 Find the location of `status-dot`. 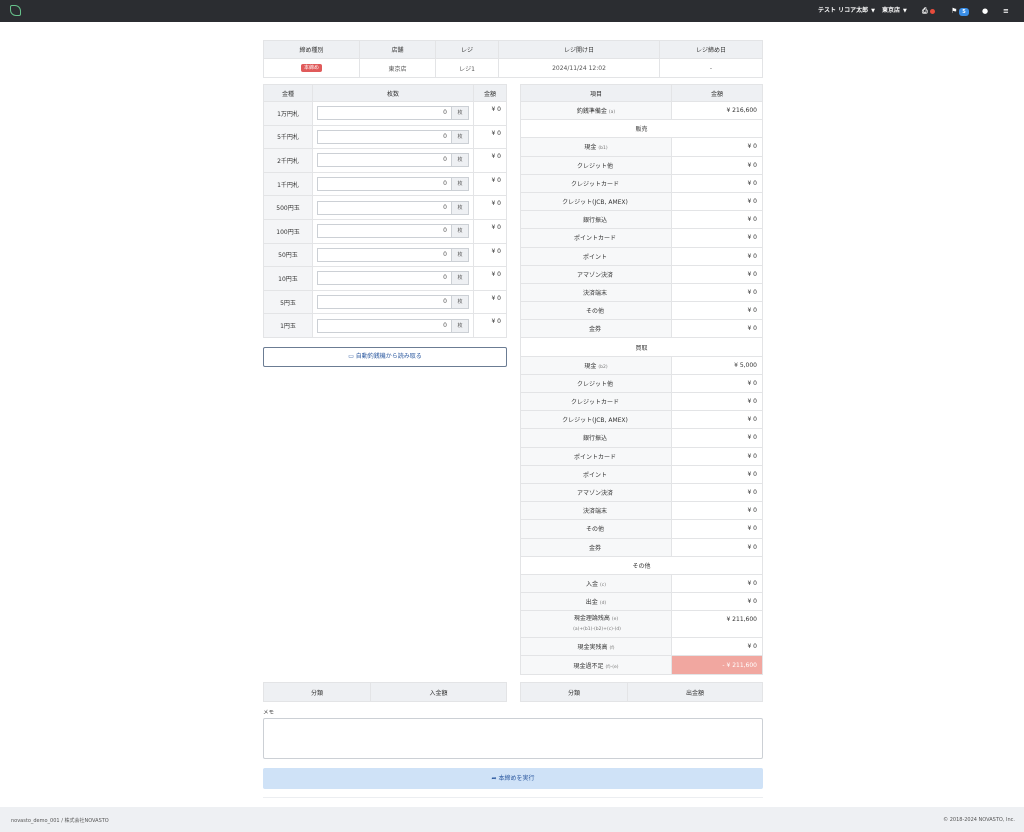

status-dot is located at coordinates (932, 11).